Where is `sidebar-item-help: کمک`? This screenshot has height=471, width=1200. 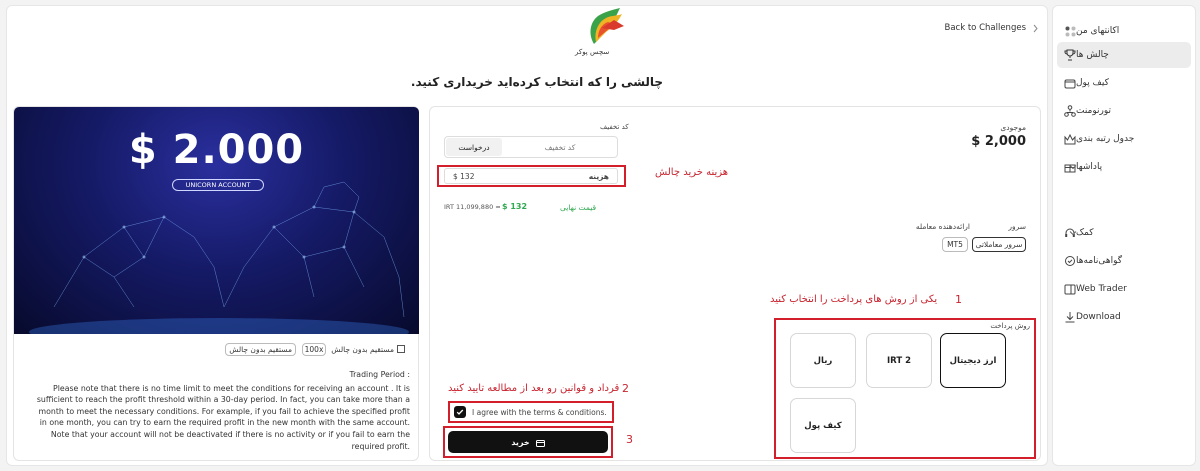
sidebar-item-help: کمک is located at coordinates (1124, 233).